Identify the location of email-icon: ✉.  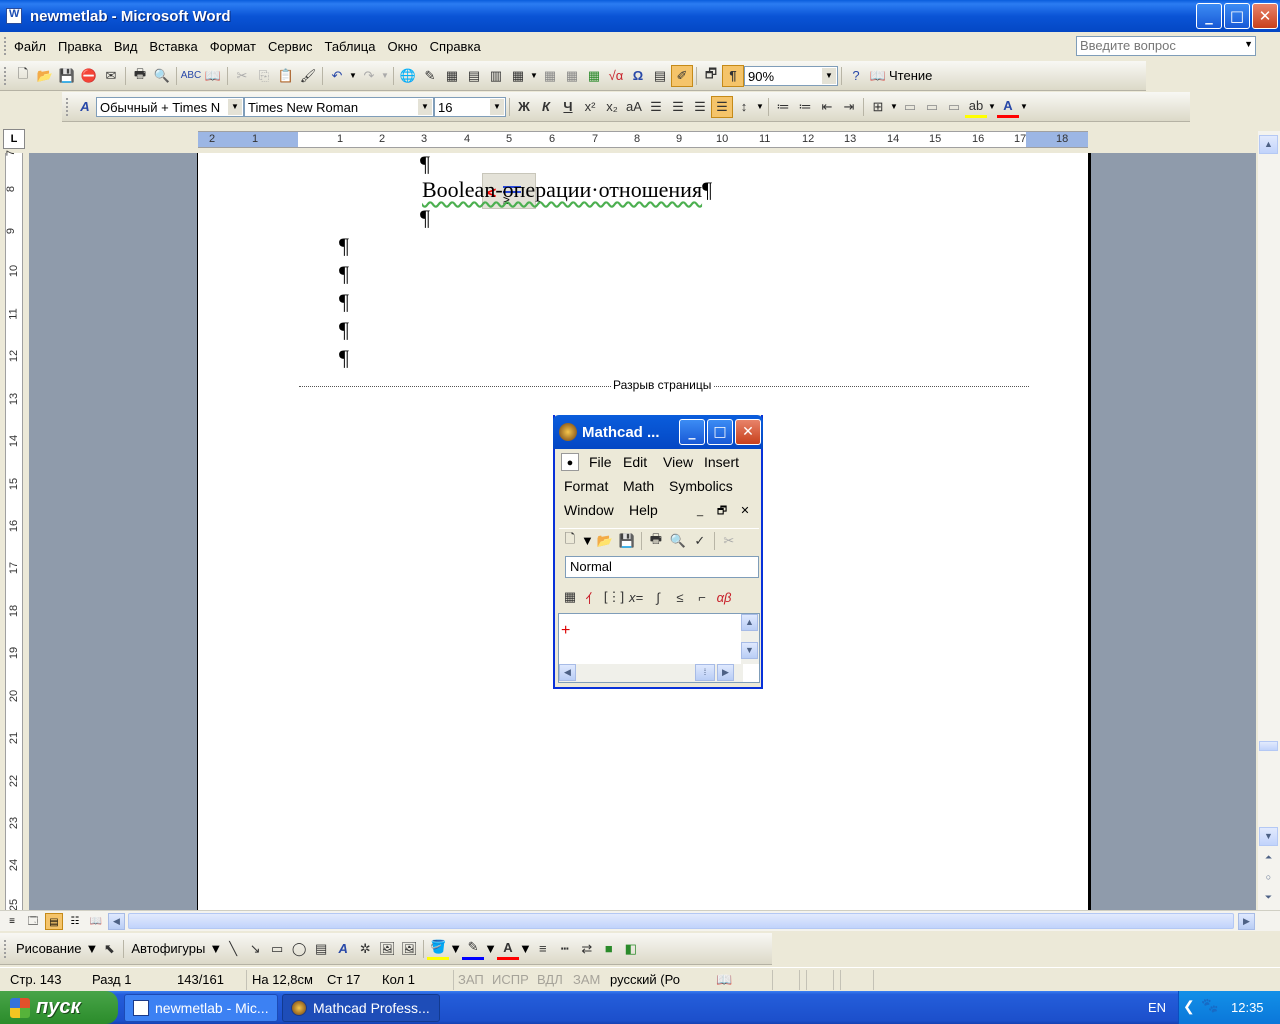
(111, 76).